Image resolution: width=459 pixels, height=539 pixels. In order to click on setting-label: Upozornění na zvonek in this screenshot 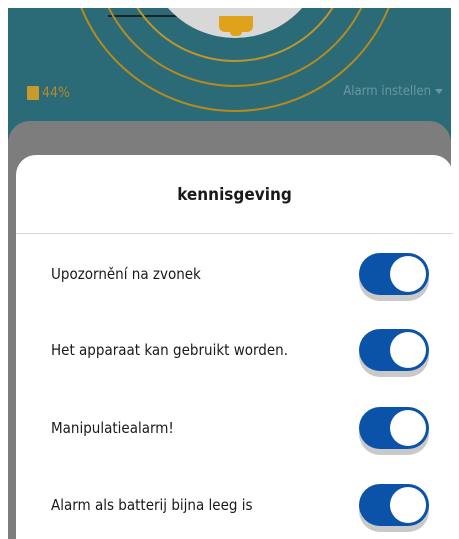, I will do `click(126, 274)`.